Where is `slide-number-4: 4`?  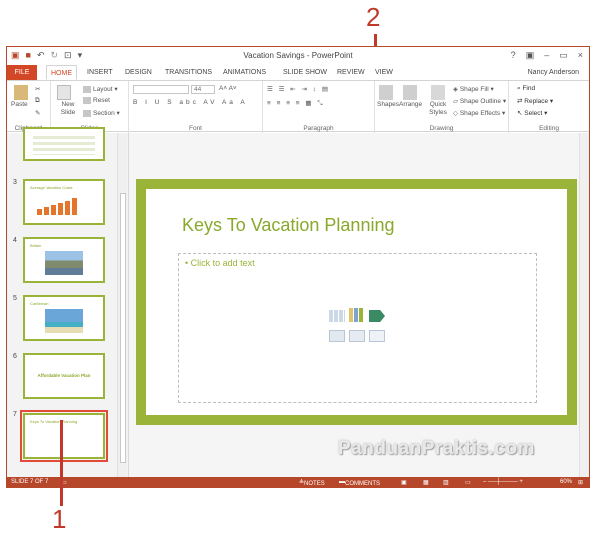 slide-number-4: 4 is located at coordinates (15, 240).